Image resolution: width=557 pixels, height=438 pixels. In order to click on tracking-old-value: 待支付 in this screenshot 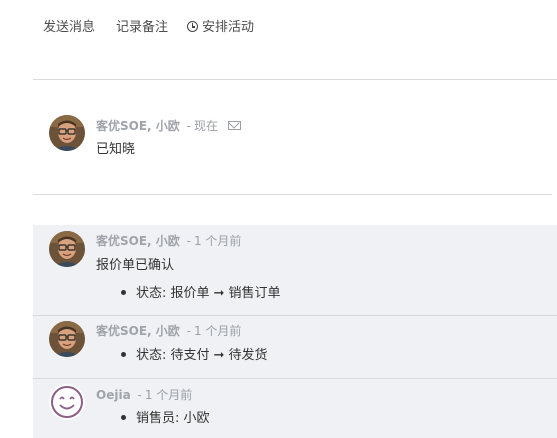, I will do `click(190, 355)`.